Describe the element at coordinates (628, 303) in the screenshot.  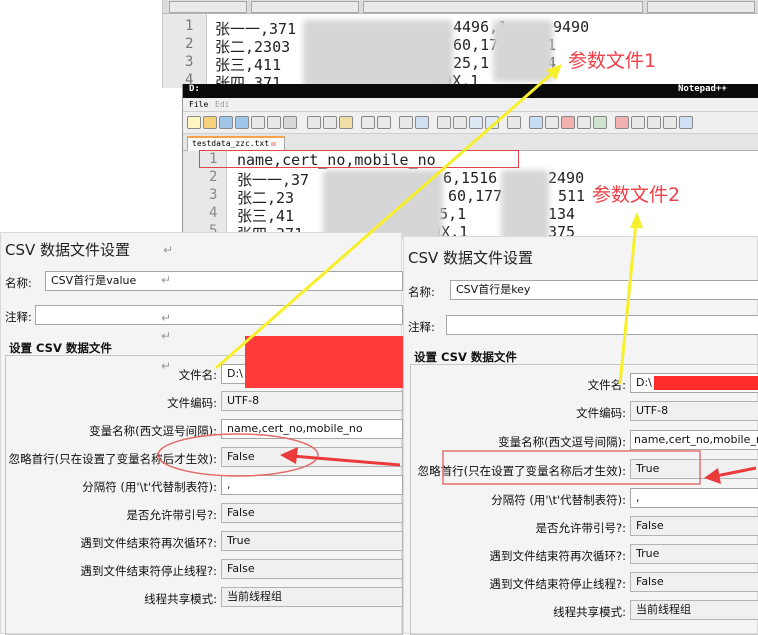
I see `yellow-arrow-line` at that location.